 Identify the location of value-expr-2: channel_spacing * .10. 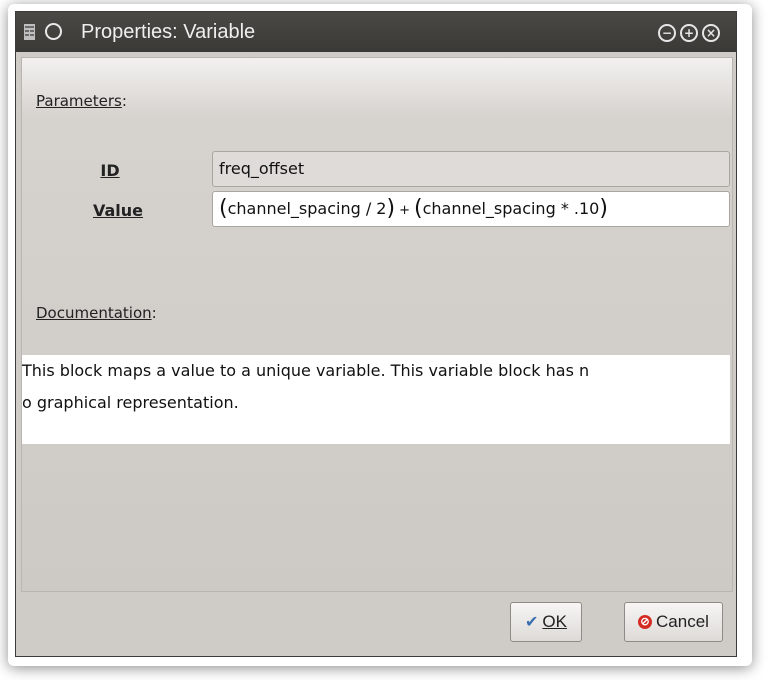
(511, 208).